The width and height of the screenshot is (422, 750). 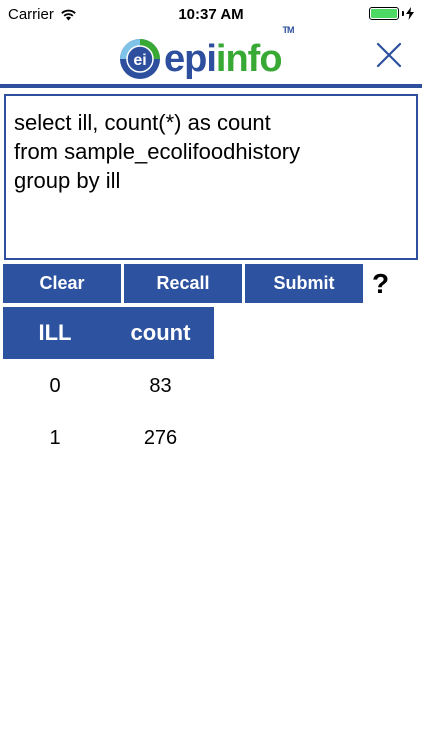 I want to click on status-bar: Carrier 10:37 AM, so click(x=211, y=15).